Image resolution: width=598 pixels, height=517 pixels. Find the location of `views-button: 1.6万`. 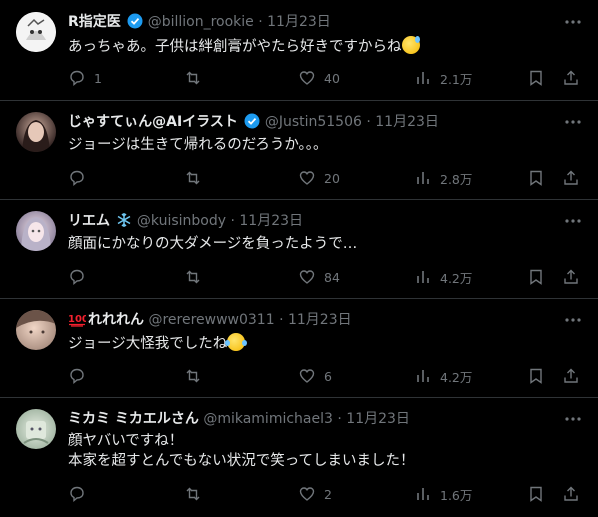

views-button: 1.6万 is located at coordinates (443, 494).